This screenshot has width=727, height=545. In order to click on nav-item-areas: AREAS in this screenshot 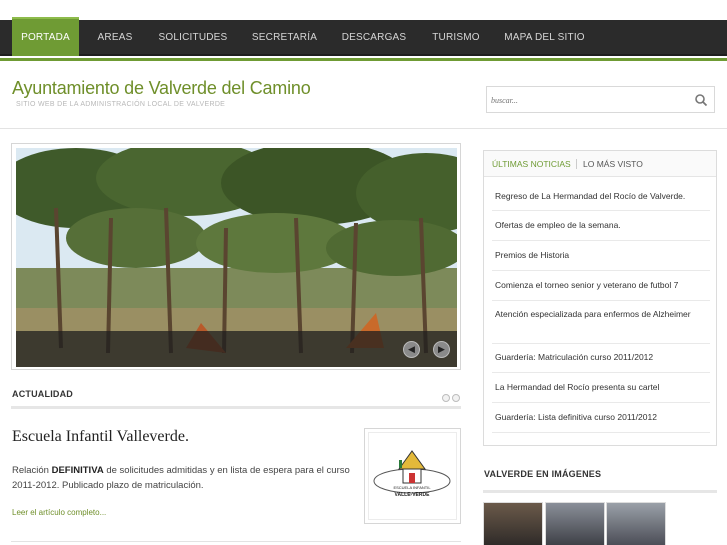, I will do `click(115, 38)`.